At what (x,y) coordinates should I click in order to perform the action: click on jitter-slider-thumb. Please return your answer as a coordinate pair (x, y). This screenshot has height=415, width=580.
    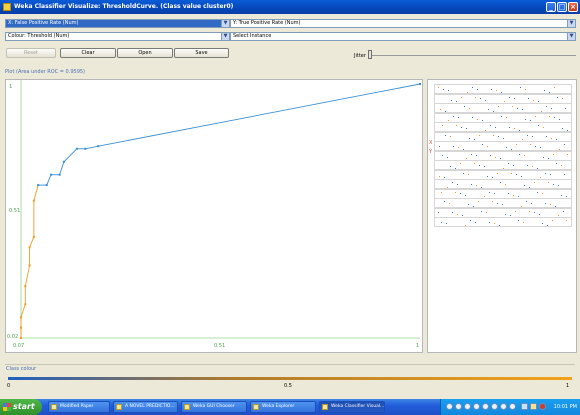
    Looking at the image, I should click on (370, 54).